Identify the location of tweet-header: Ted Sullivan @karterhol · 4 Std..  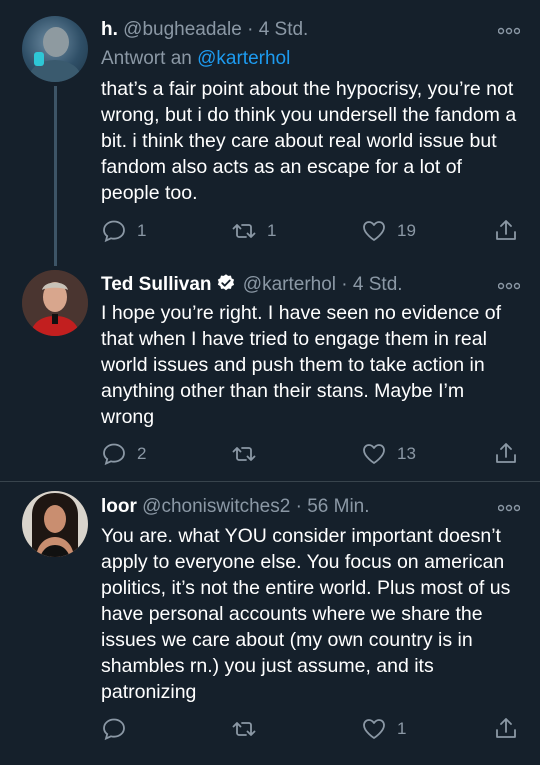
(290, 285).